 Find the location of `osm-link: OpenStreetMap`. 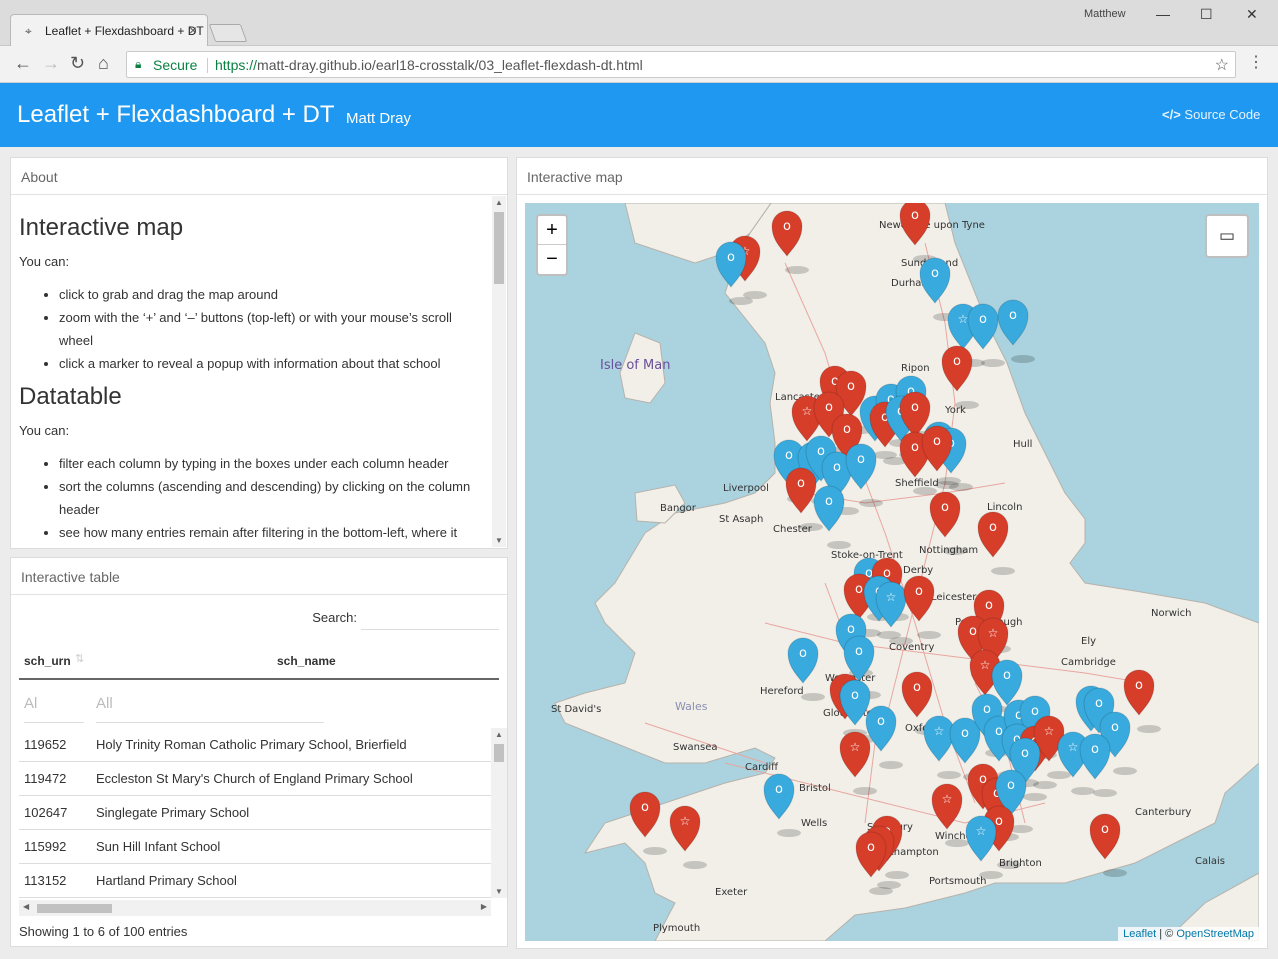

osm-link: OpenStreetMap is located at coordinates (1215, 934).